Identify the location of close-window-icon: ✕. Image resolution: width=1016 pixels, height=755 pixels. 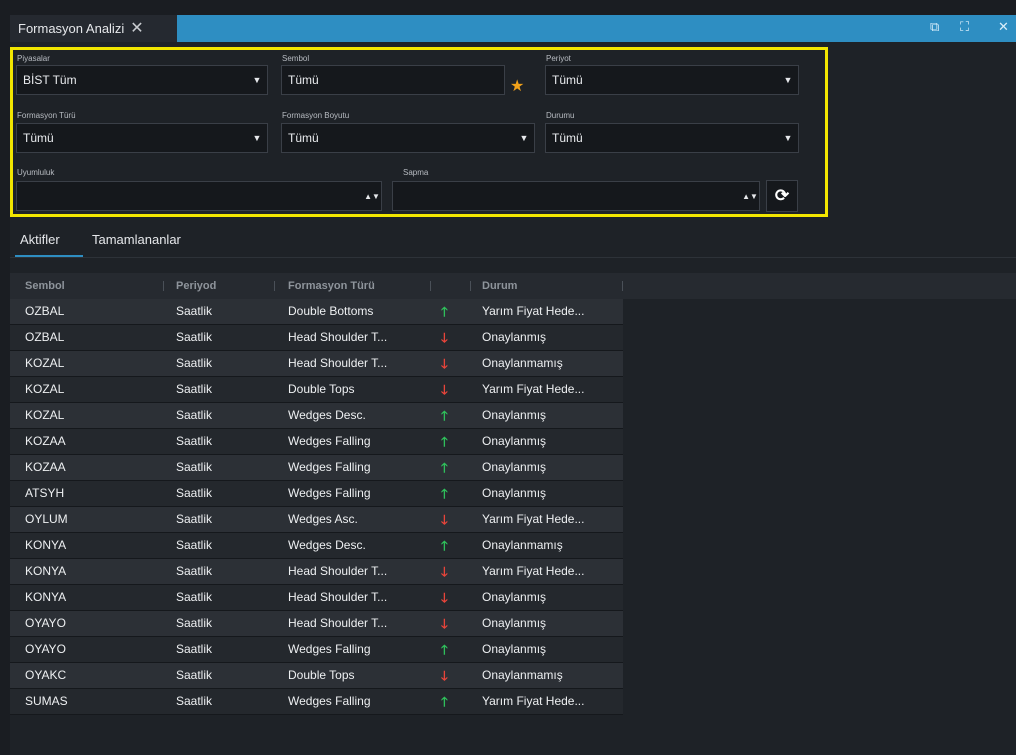
(1003, 27).